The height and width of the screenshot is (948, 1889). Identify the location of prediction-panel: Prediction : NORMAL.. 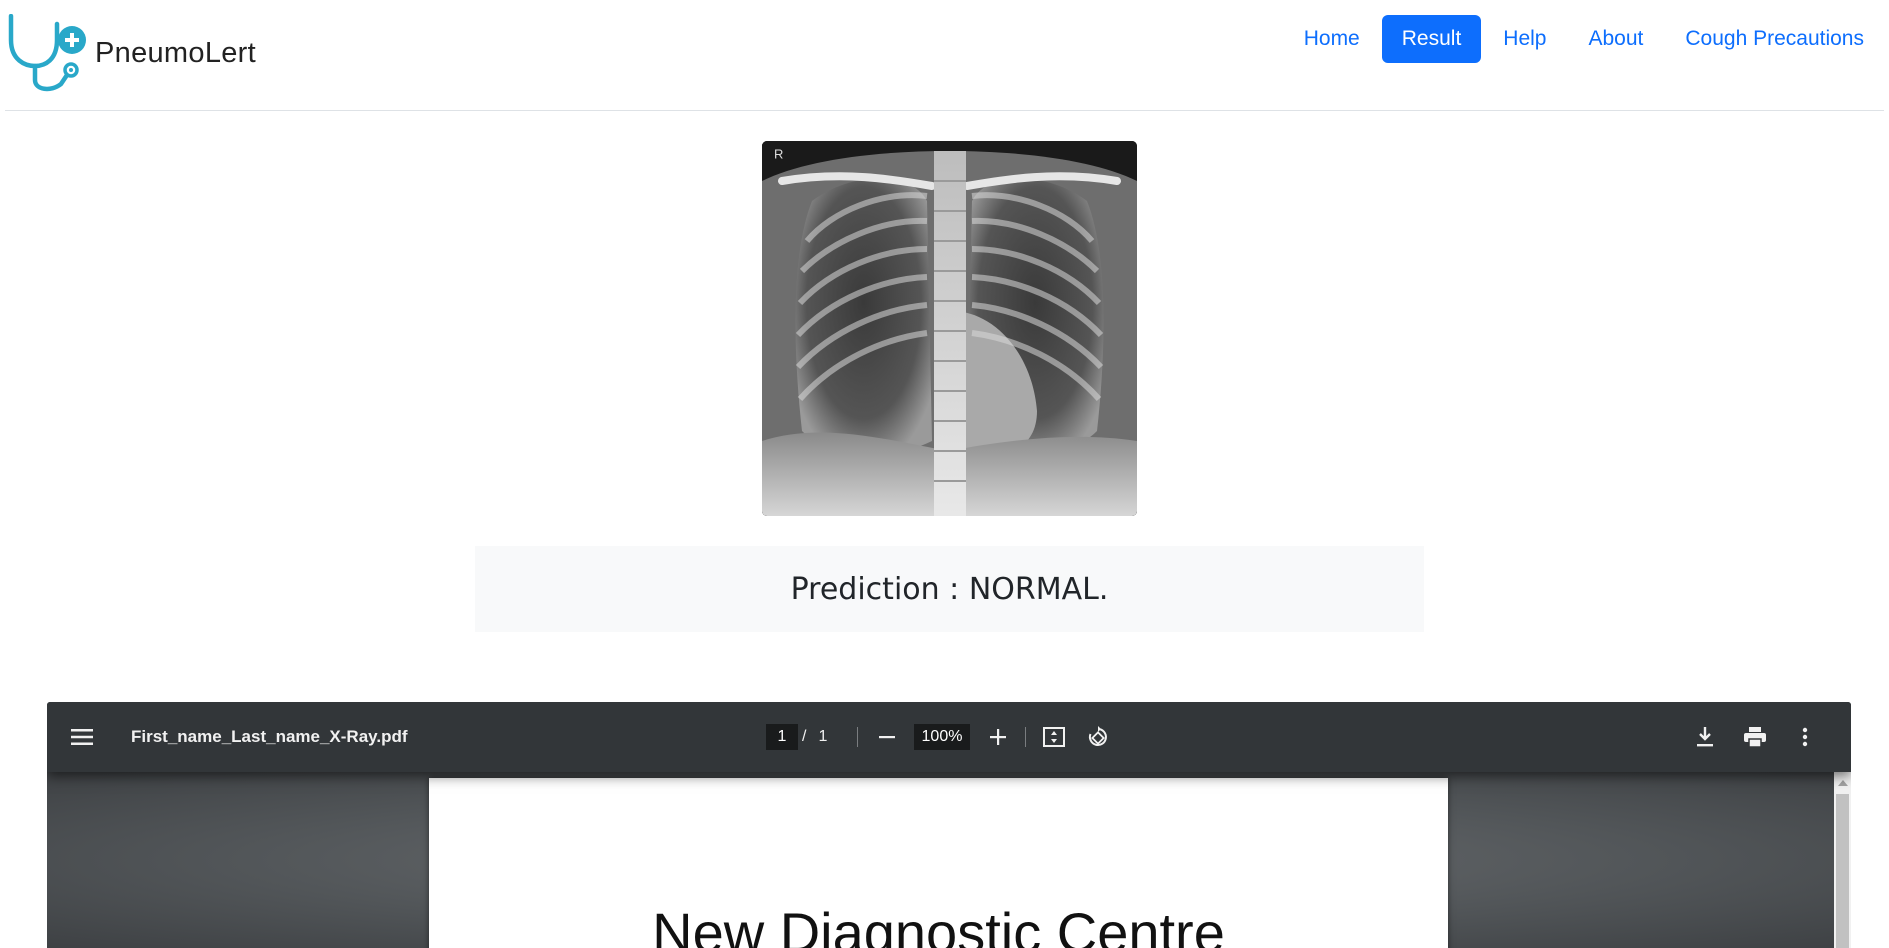
(949, 589).